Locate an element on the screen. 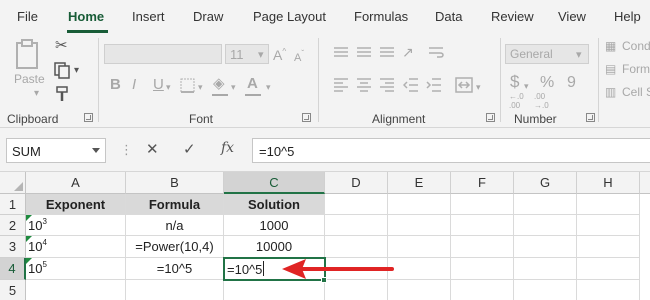  cell-d3 is located at coordinates (356, 247).